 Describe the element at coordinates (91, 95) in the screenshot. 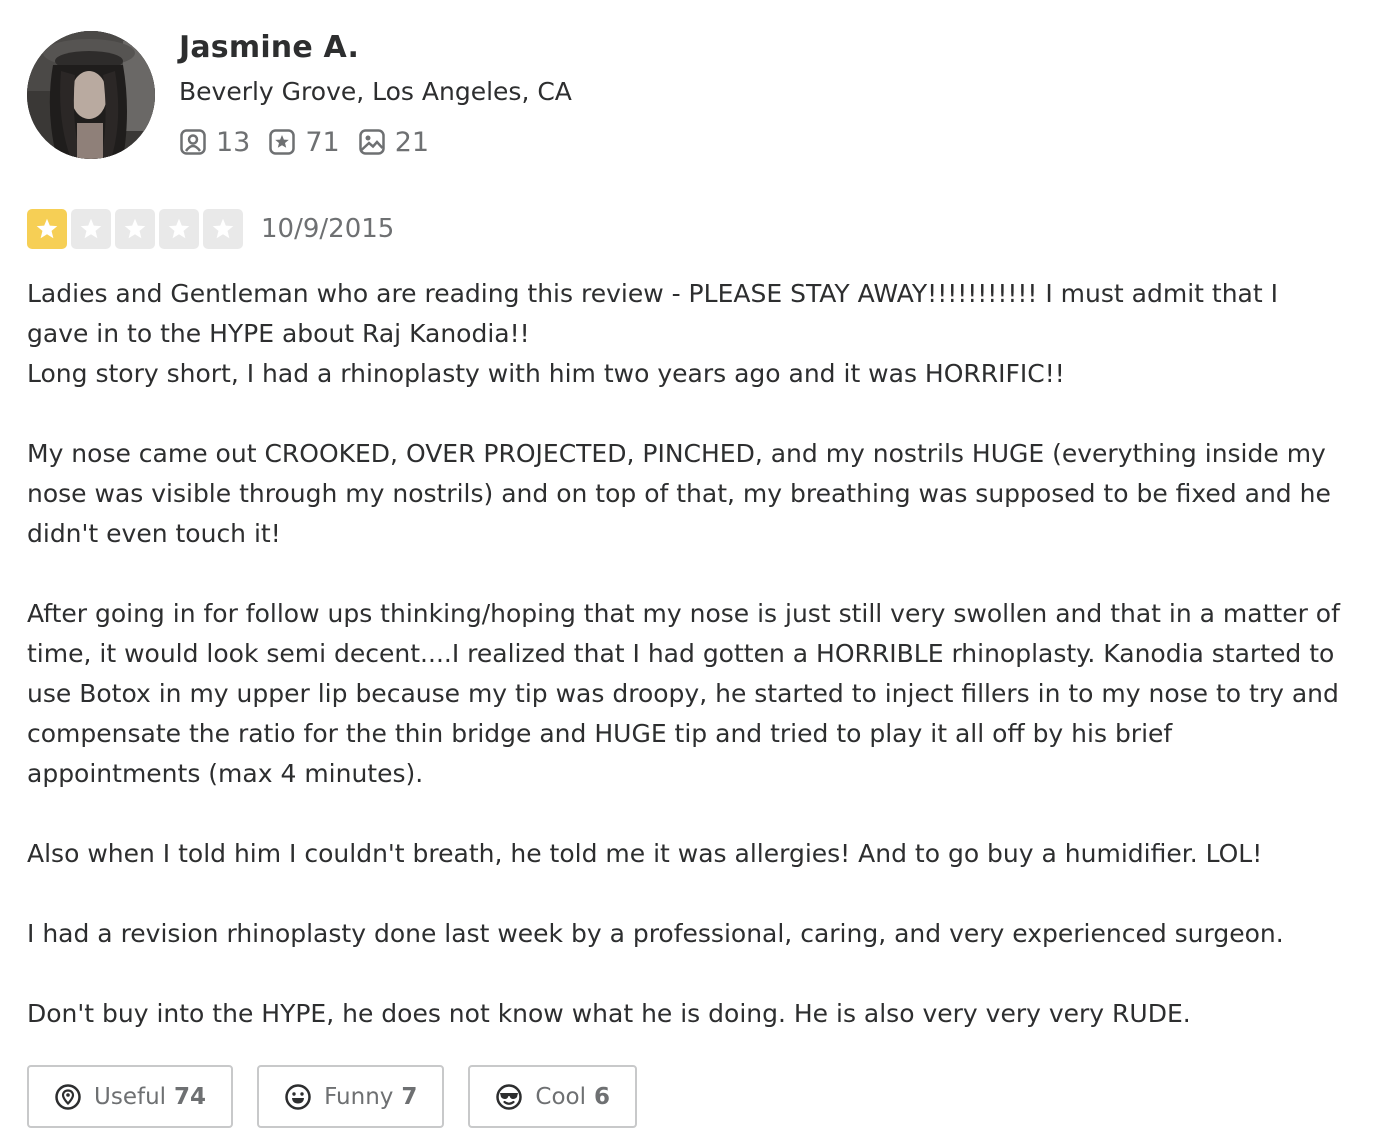

I see `user-avatar` at that location.